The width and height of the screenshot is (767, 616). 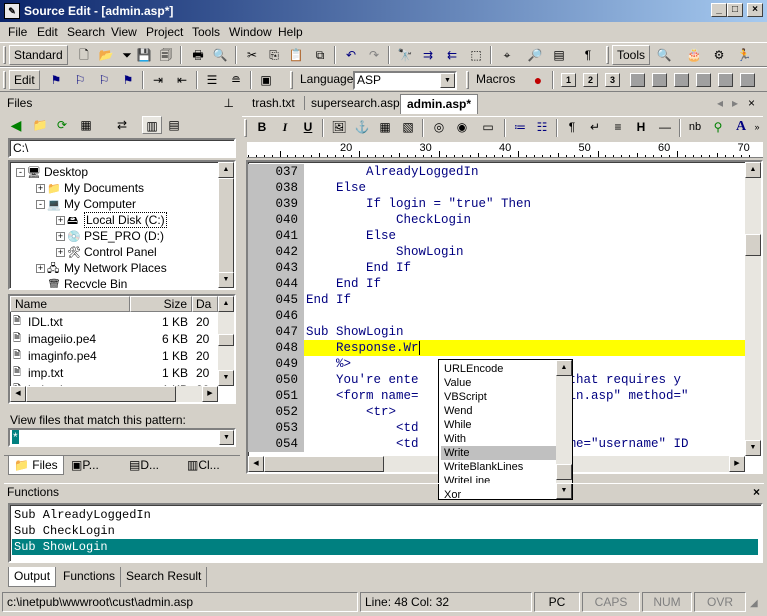 I want to click on bookmark-clear-icon: ⚑, so click(x=128, y=80).